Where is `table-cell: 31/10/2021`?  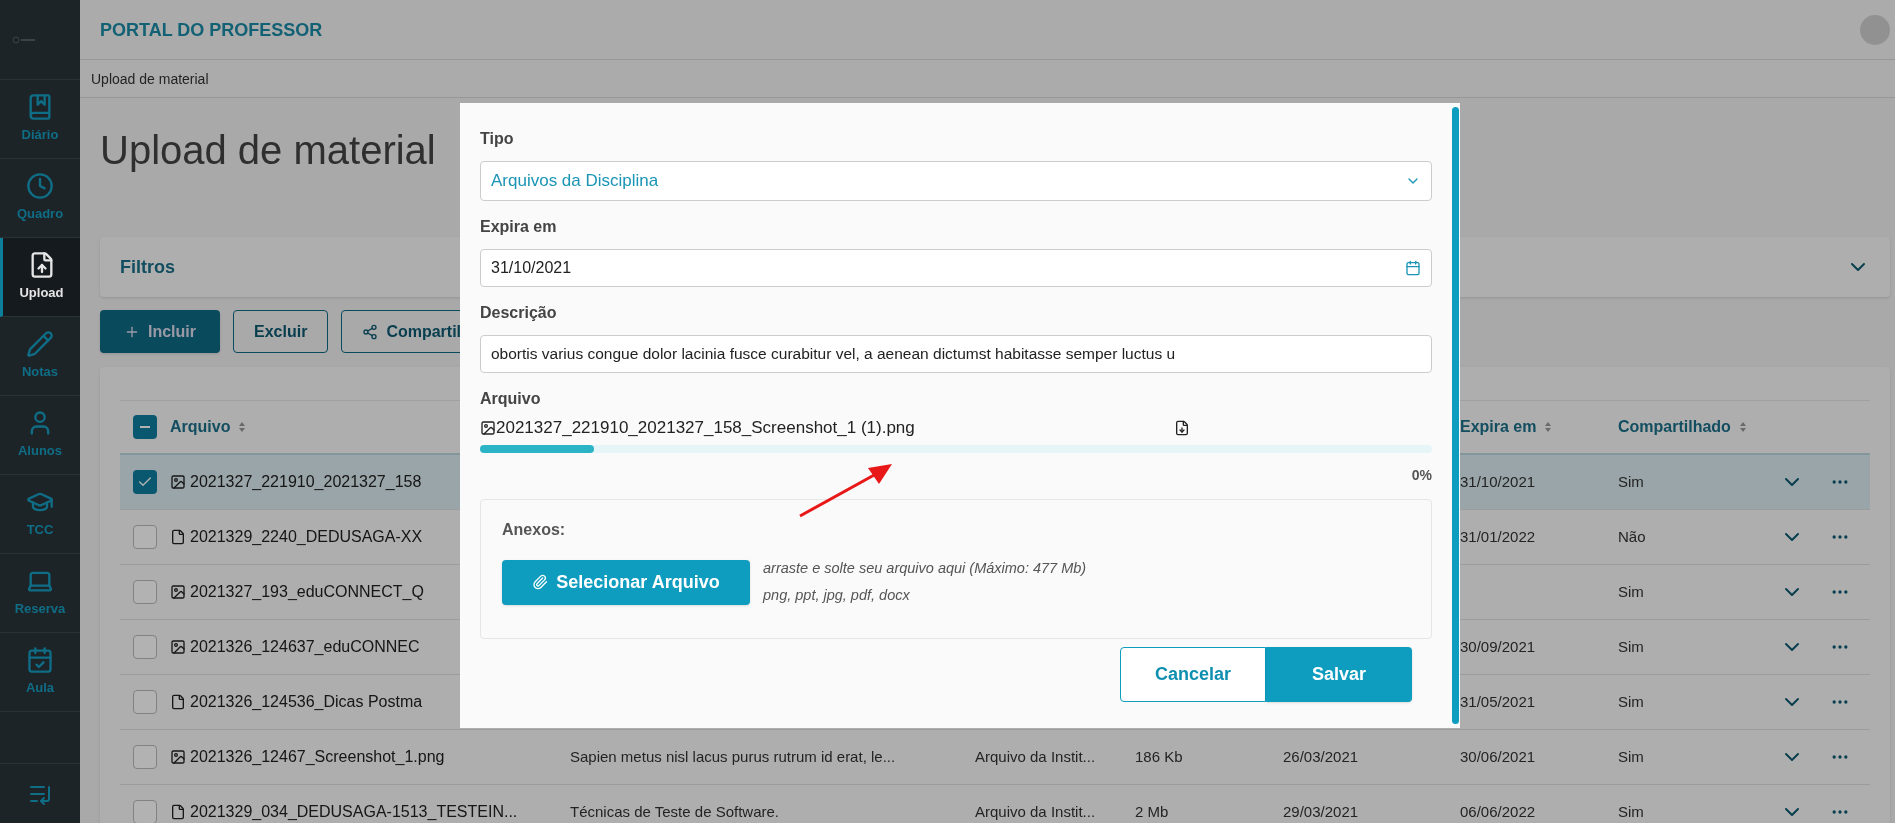
table-cell: 31/10/2021 is located at coordinates (1498, 481).